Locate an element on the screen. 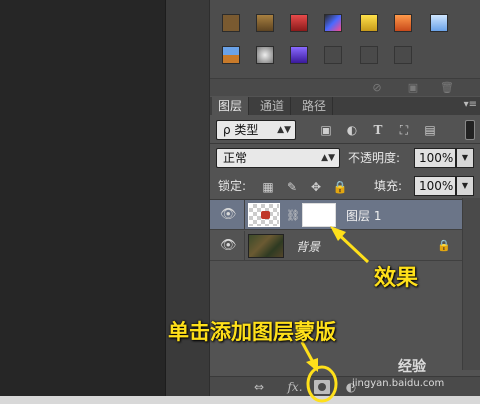 Image resolution: width=480 pixels, height=404 pixels. filter-kind-select: ρ 类型 ▲▼ is located at coordinates (256, 130).